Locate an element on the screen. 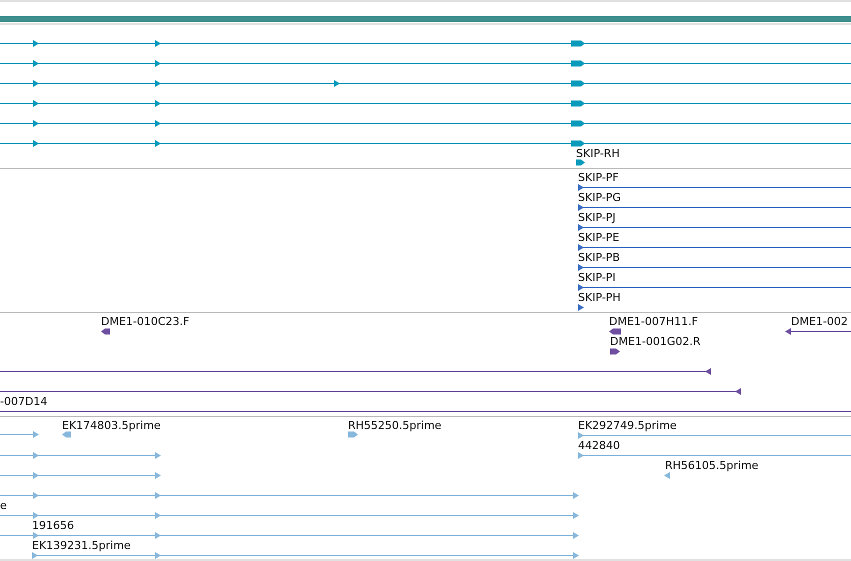 Image resolution: width=851 pixels, height=561 pixels. feature-label: e is located at coordinates (3, 505).